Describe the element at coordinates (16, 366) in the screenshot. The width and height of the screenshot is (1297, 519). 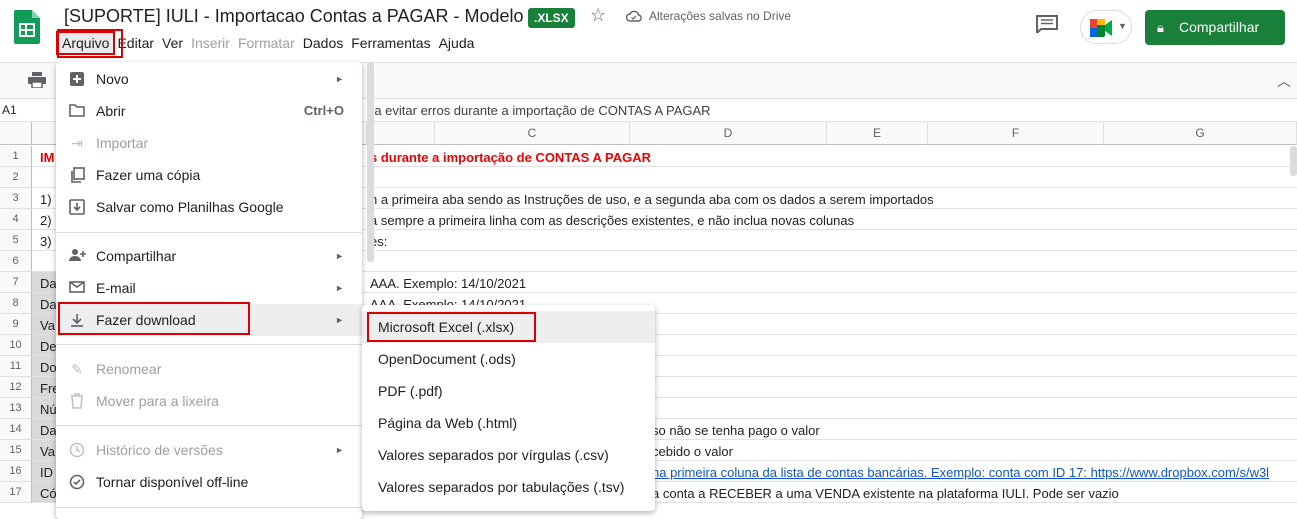
I see `row-header: 11` at that location.